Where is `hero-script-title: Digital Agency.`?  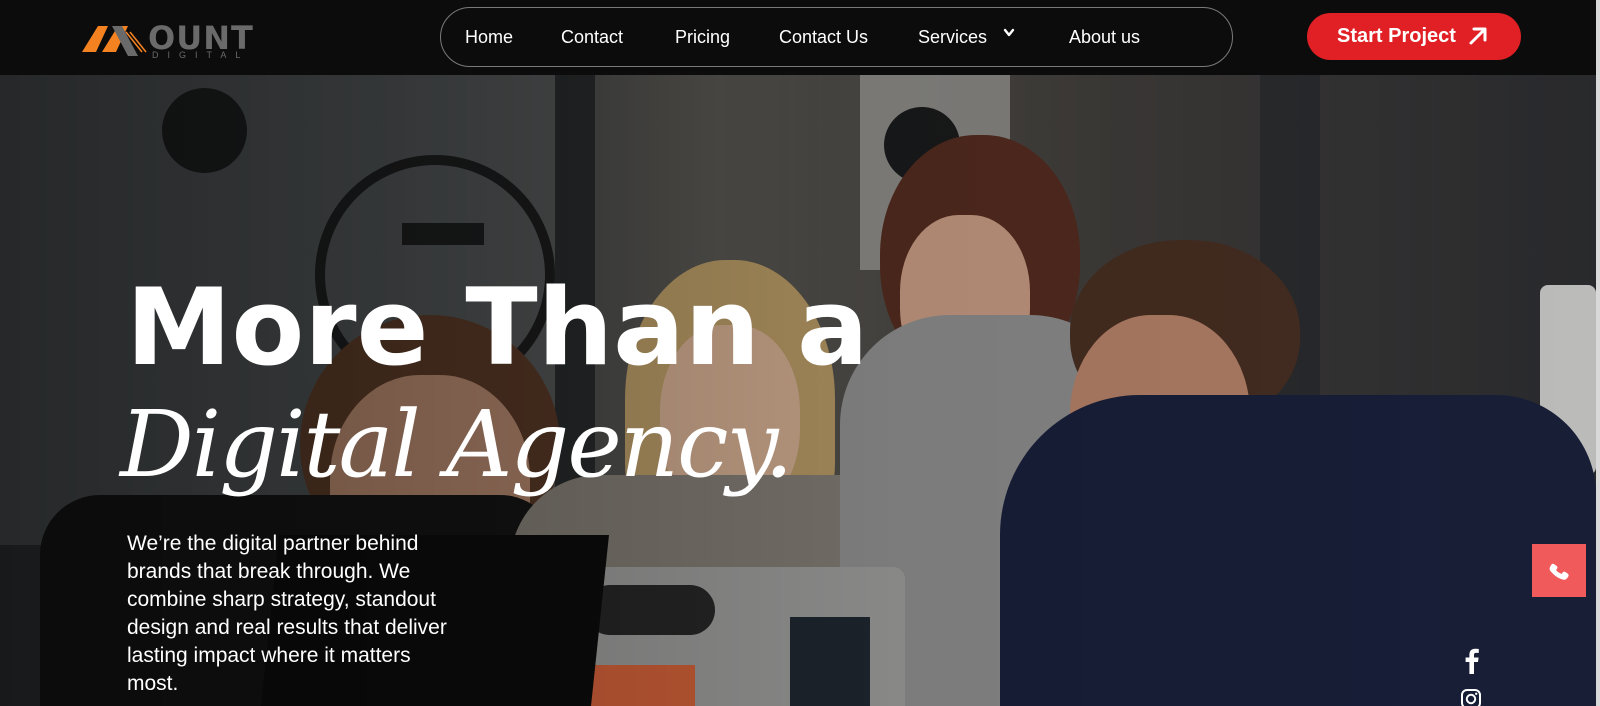 hero-script-title: Digital Agency. is located at coordinates (457, 444).